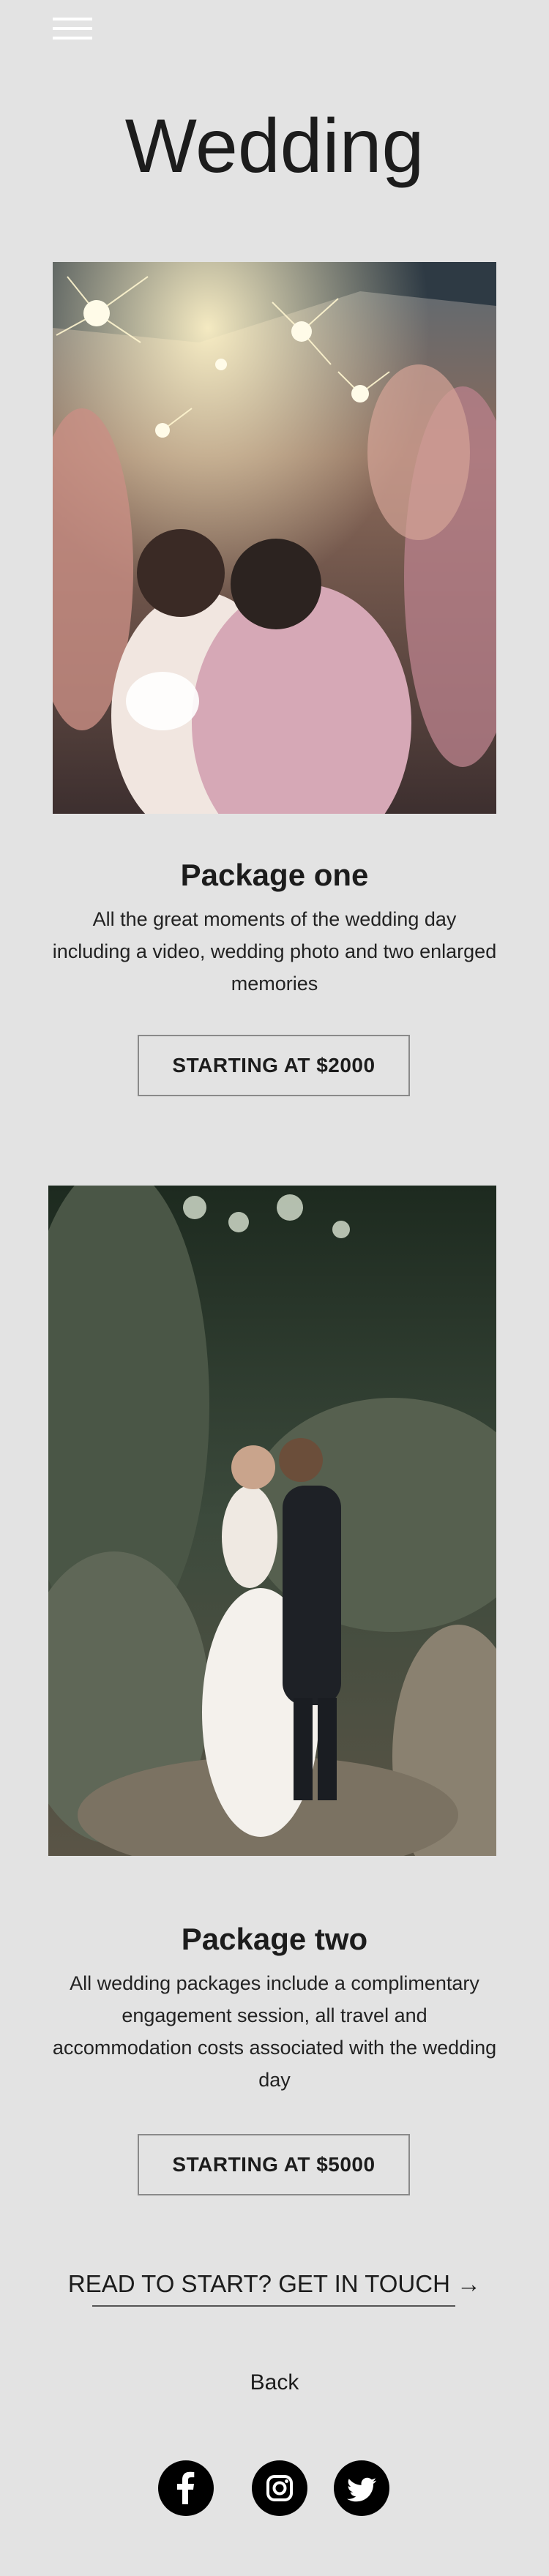 This screenshot has height=2576, width=549. What do you see at coordinates (274, 1939) in the screenshot?
I see `package-two-title: Package two` at bounding box center [274, 1939].